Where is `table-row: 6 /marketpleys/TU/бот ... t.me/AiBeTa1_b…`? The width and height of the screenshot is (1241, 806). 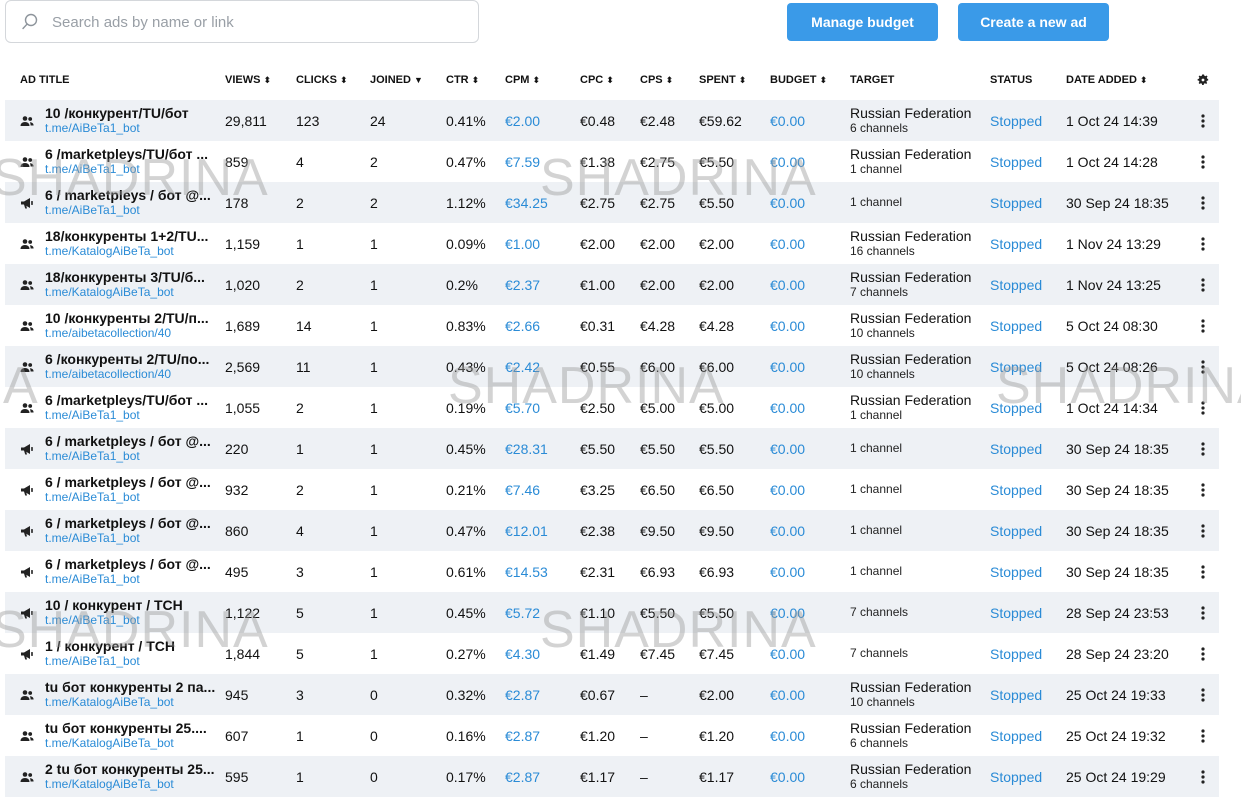
table-row: 6 /marketpleys/TU/бот ... t.me/AiBeTa1_b… is located at coordinates (612, 161).